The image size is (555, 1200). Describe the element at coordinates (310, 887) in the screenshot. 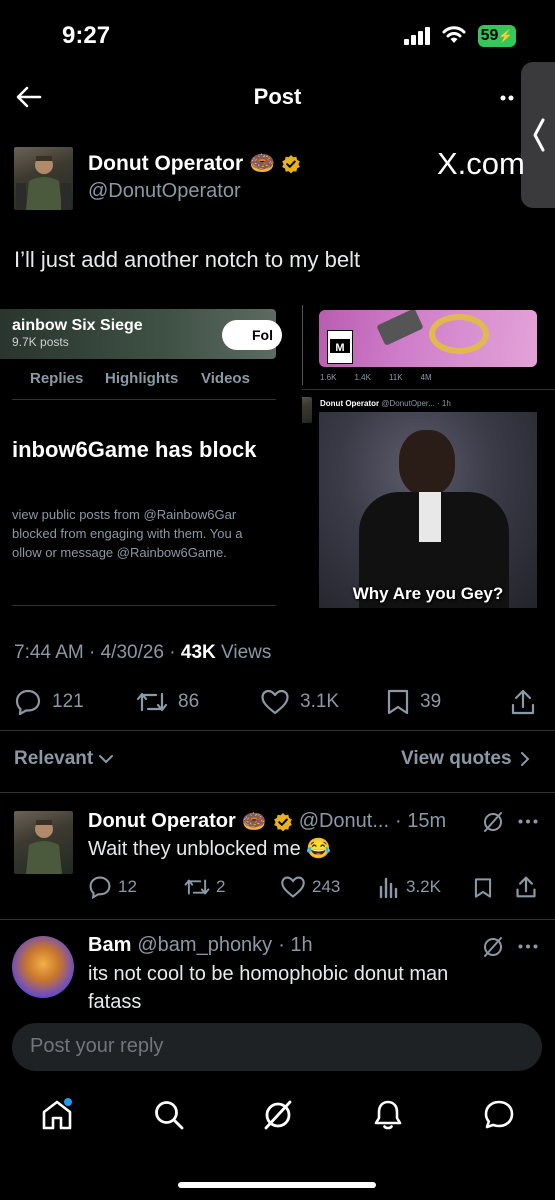

I see `reply-like-action: 243` at that location.